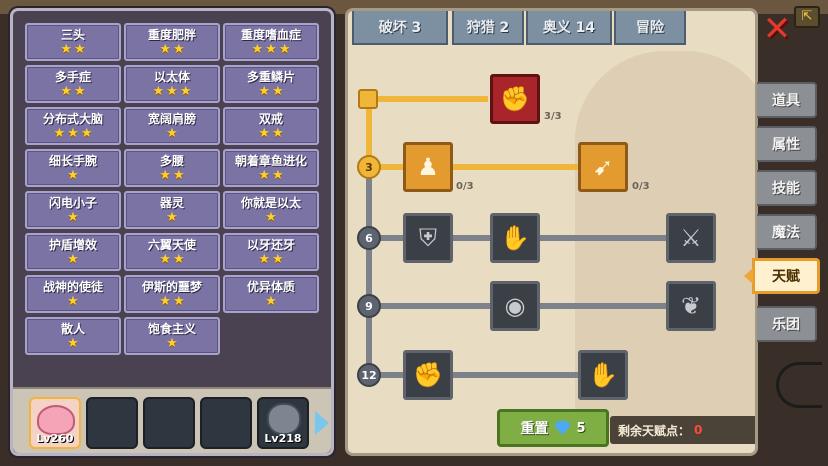 This screenshot has height=466, width=828. What do you see at coordinates (787, 144) in the screenshot?
I see `side-tab-attributes: 属性` at bounding box center [787, 144].